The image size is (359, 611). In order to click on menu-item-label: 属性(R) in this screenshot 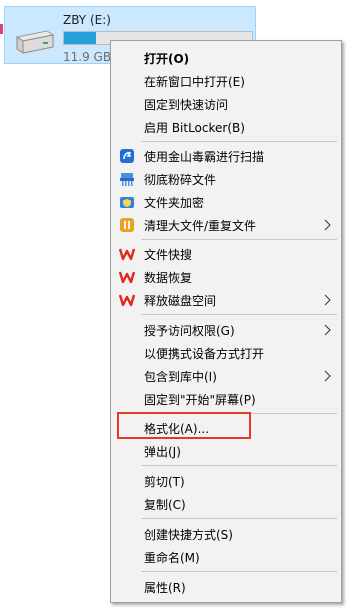, I will do `click(165, 588)`.